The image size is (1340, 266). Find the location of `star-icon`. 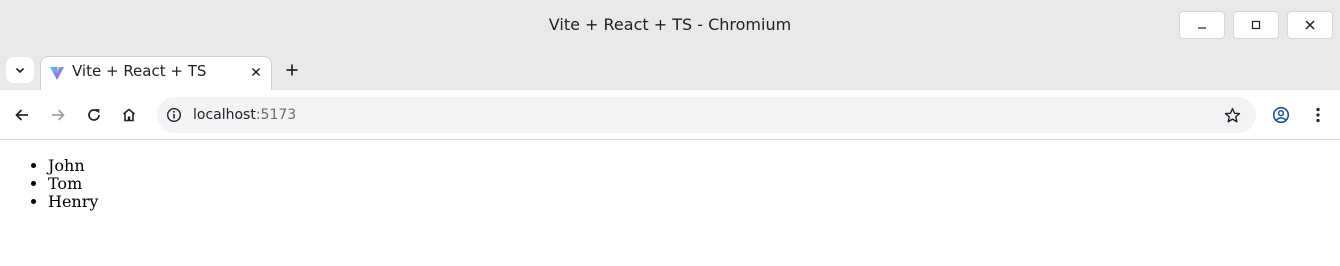

star-icon is located at coordinates (1232, 114).